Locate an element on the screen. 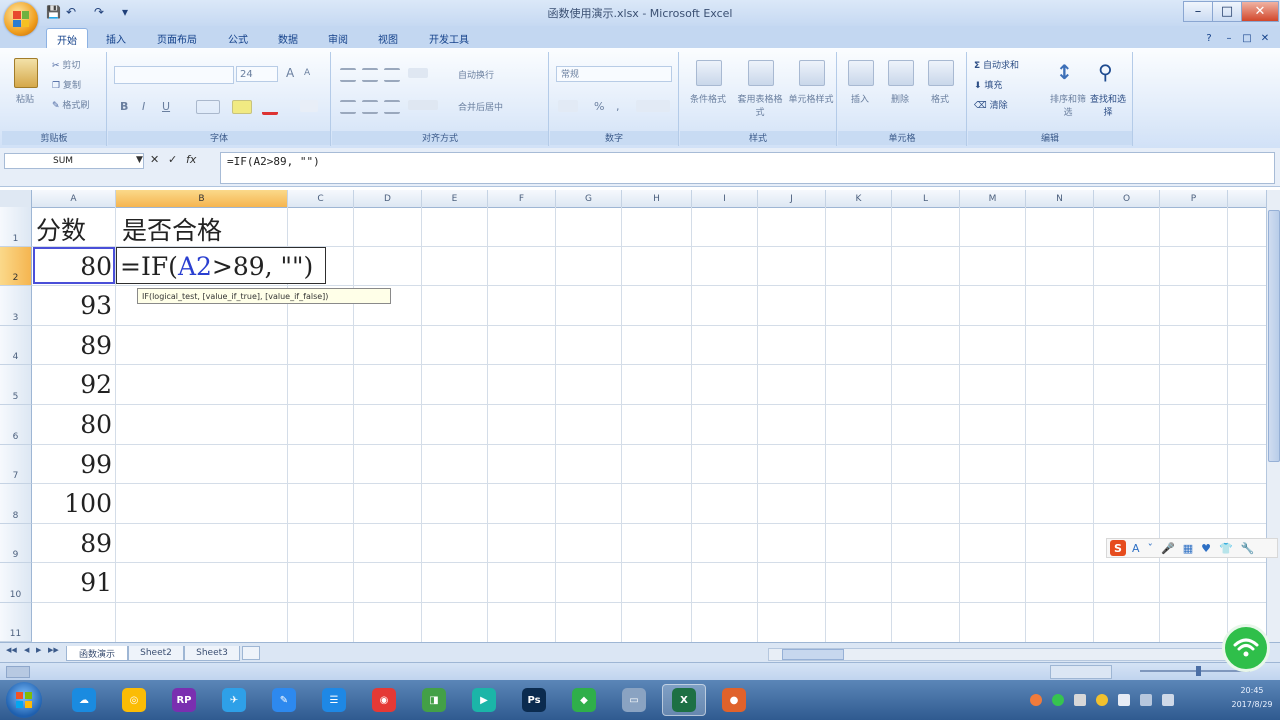 The height and width of the screenshot is (720, 1280). tray-app-icon is located at coordinates (1036, 700).